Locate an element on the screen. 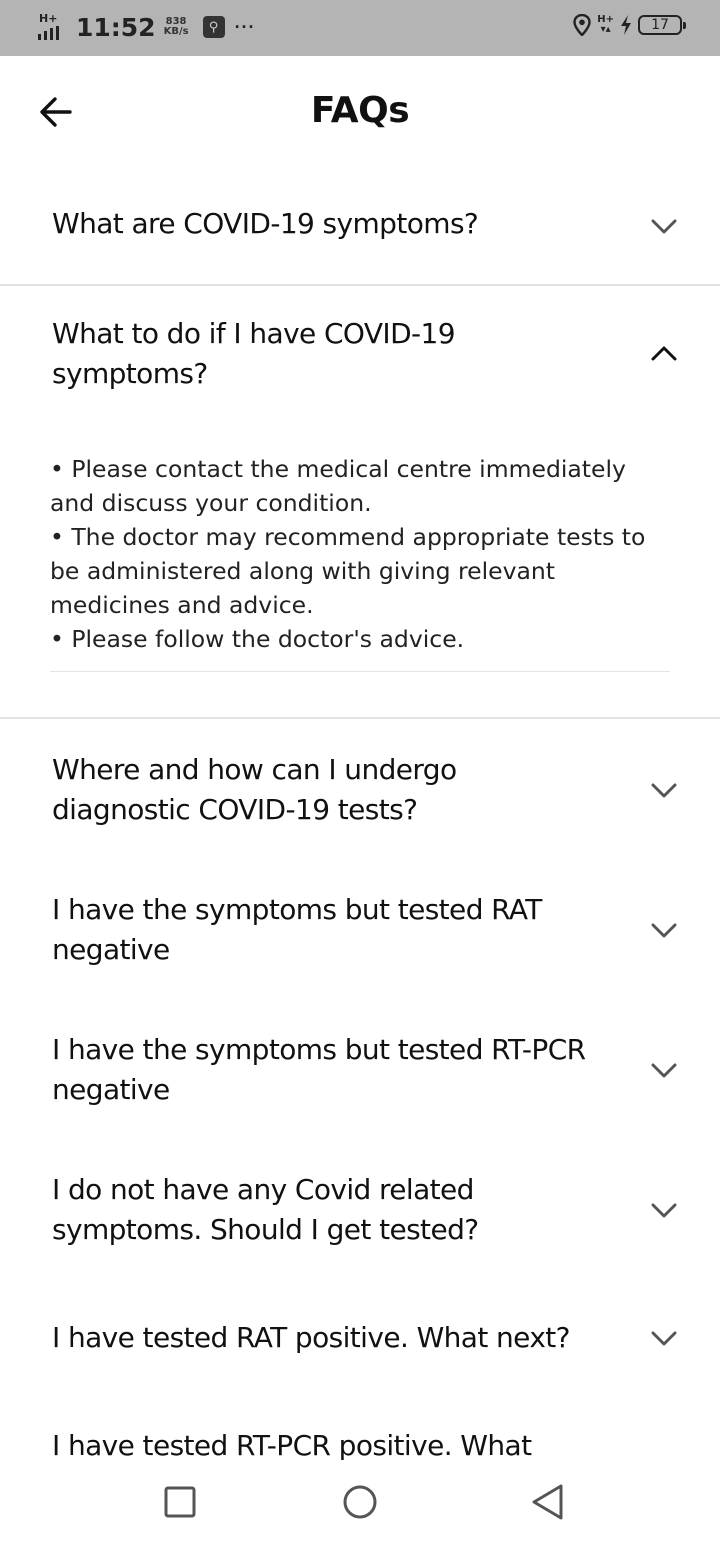  battery-level: 17 is located at coordinates (660, 25).